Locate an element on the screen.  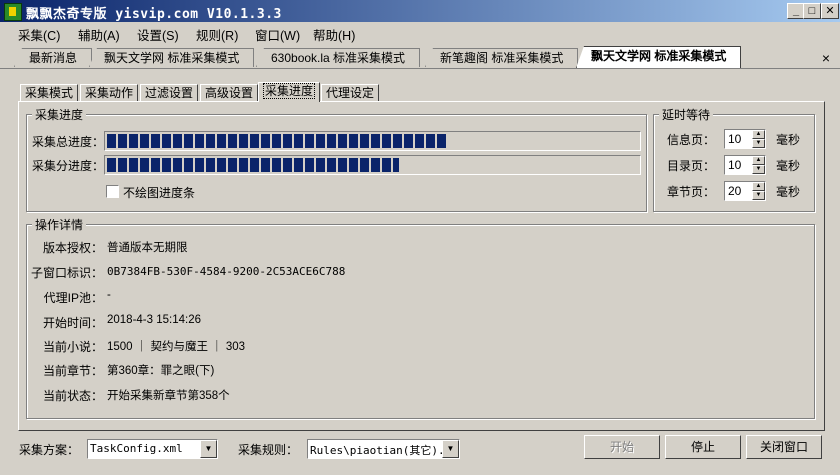
tab-proxy-settings-label: 代理设定 is located at coordinates (350, 93).